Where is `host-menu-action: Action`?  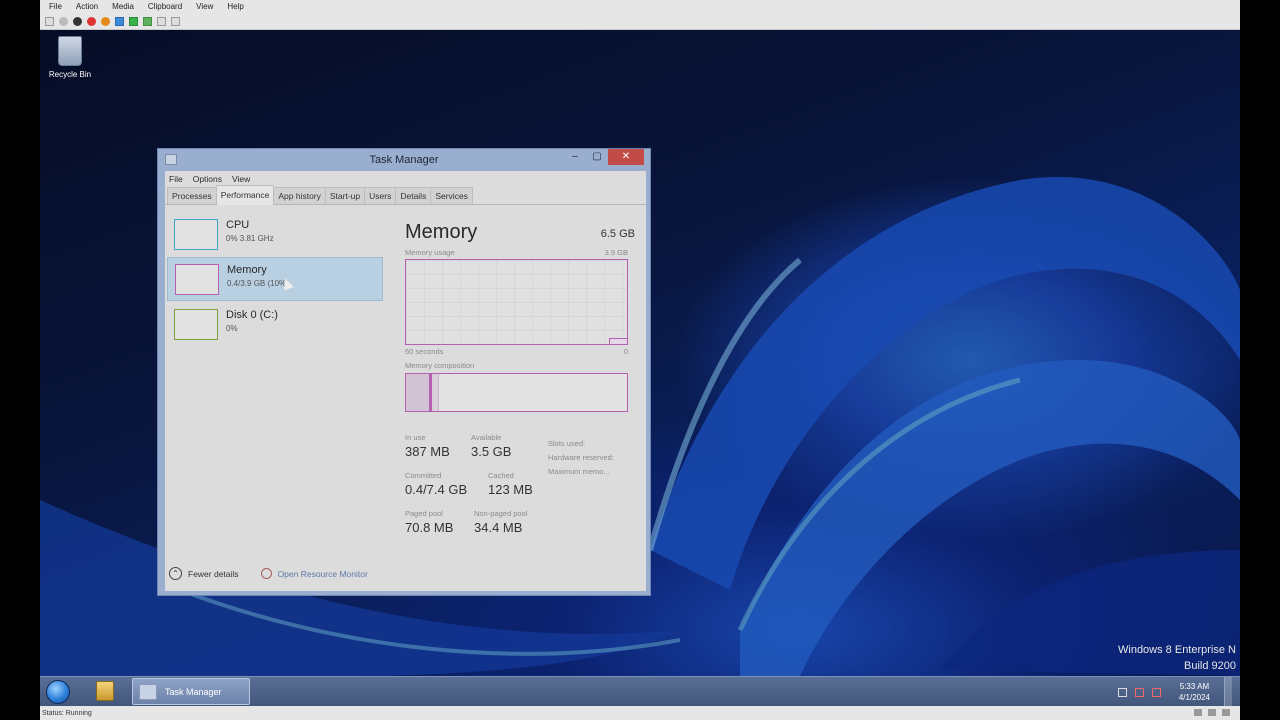
host-menu-action: Action is located at coordinates (87, 6).